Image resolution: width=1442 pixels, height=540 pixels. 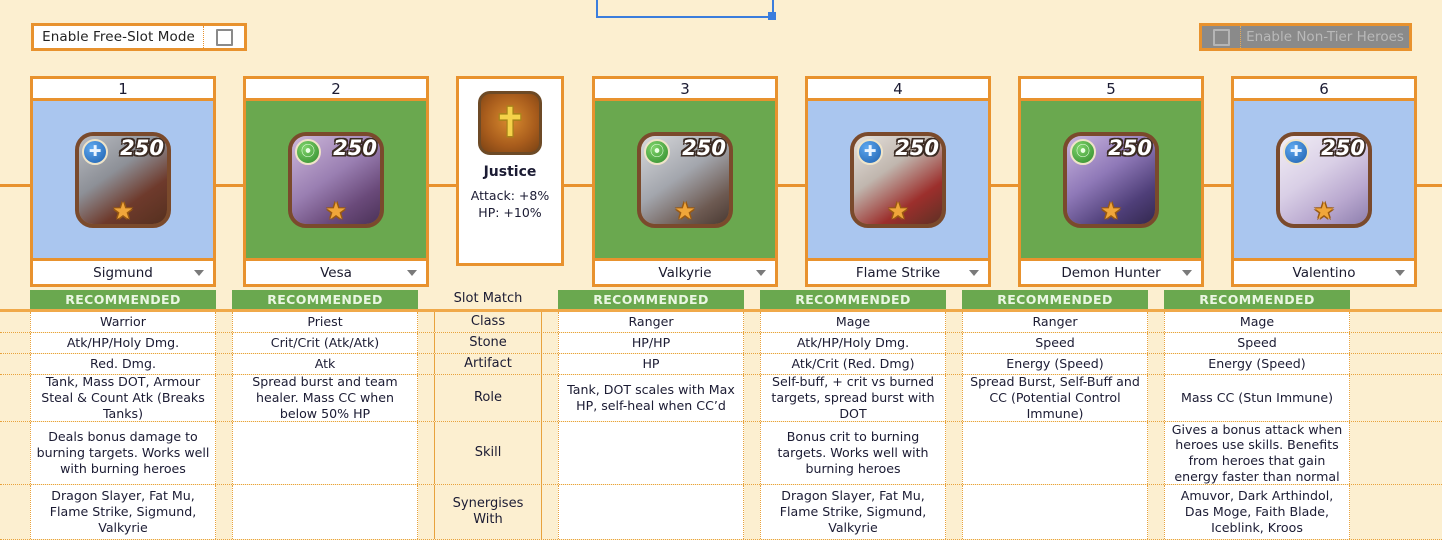 I want to click on free-slot-mode-label: Enable Free-Slot Mode, so click(x=119, y=37).